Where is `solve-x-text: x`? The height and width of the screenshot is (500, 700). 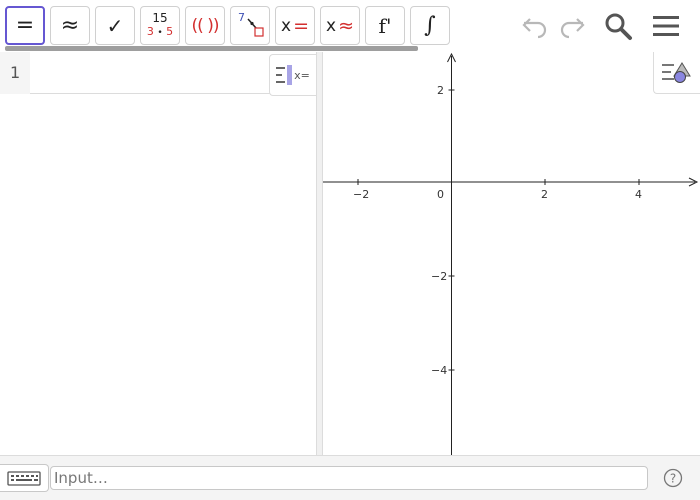 solve-x-text: x is located at coordinates (286, 25).